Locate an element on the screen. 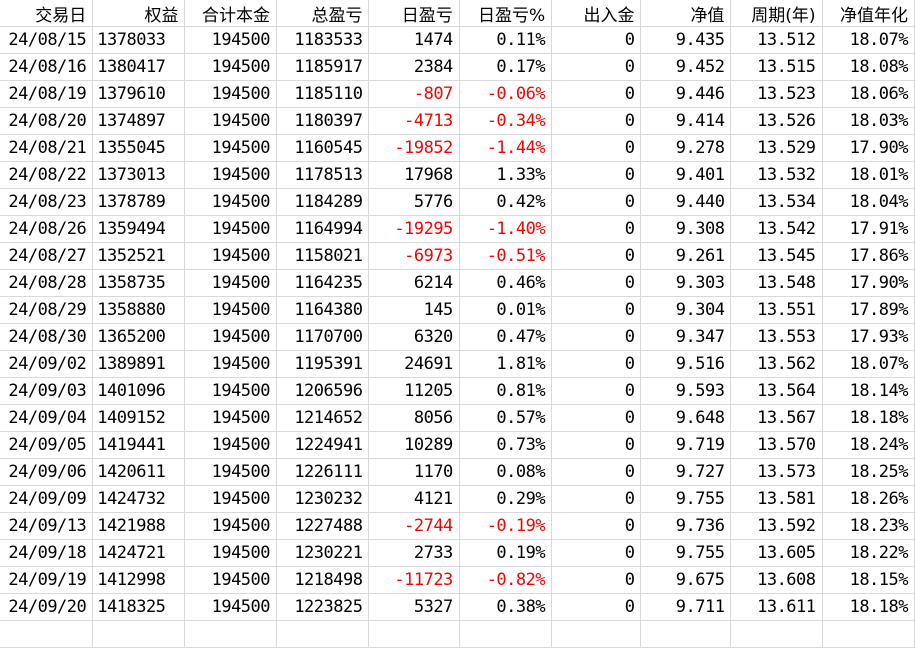  cell-daily-pnl: 5327 is located at coordinates (414, 607).